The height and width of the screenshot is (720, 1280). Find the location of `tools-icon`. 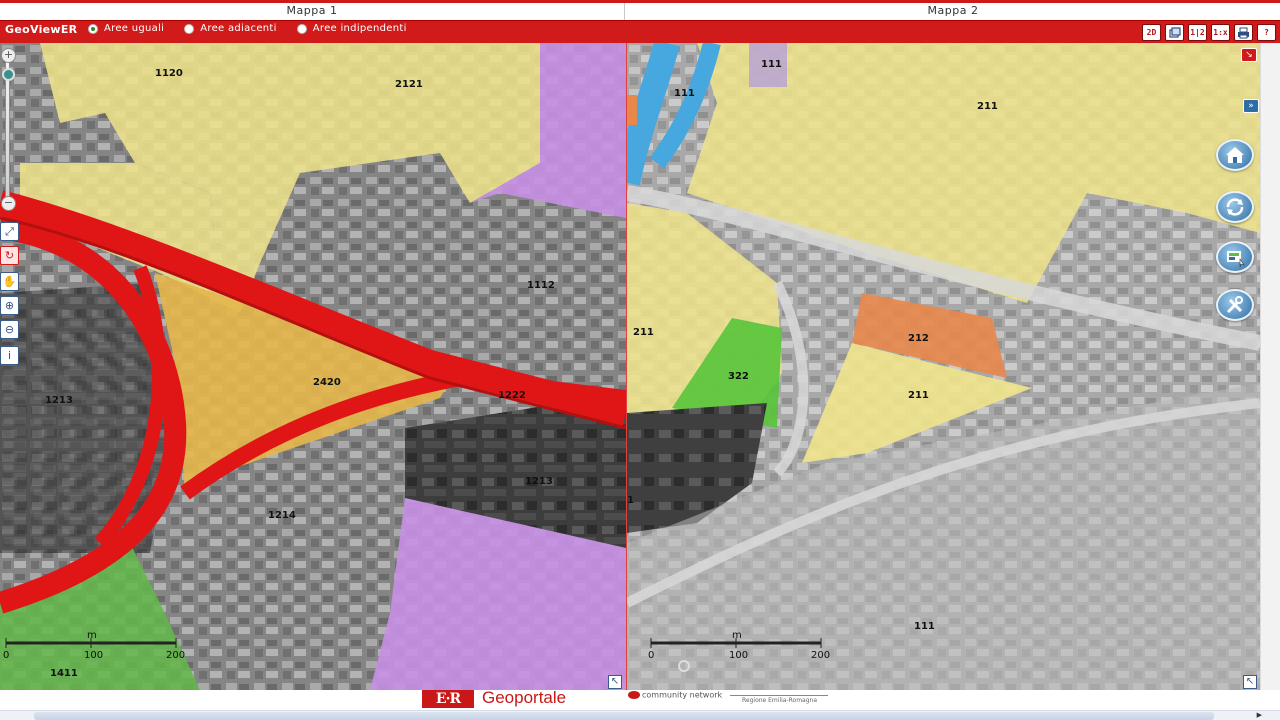

tools-icon is located at coordinates (1234, 305).